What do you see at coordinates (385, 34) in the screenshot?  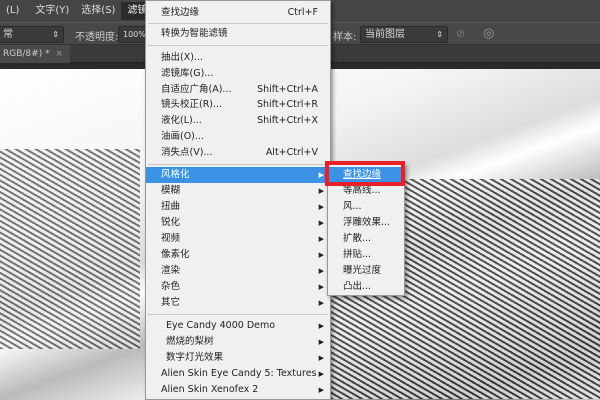 I see `sample-value: 当前图层` at bounding box center [385, 34].